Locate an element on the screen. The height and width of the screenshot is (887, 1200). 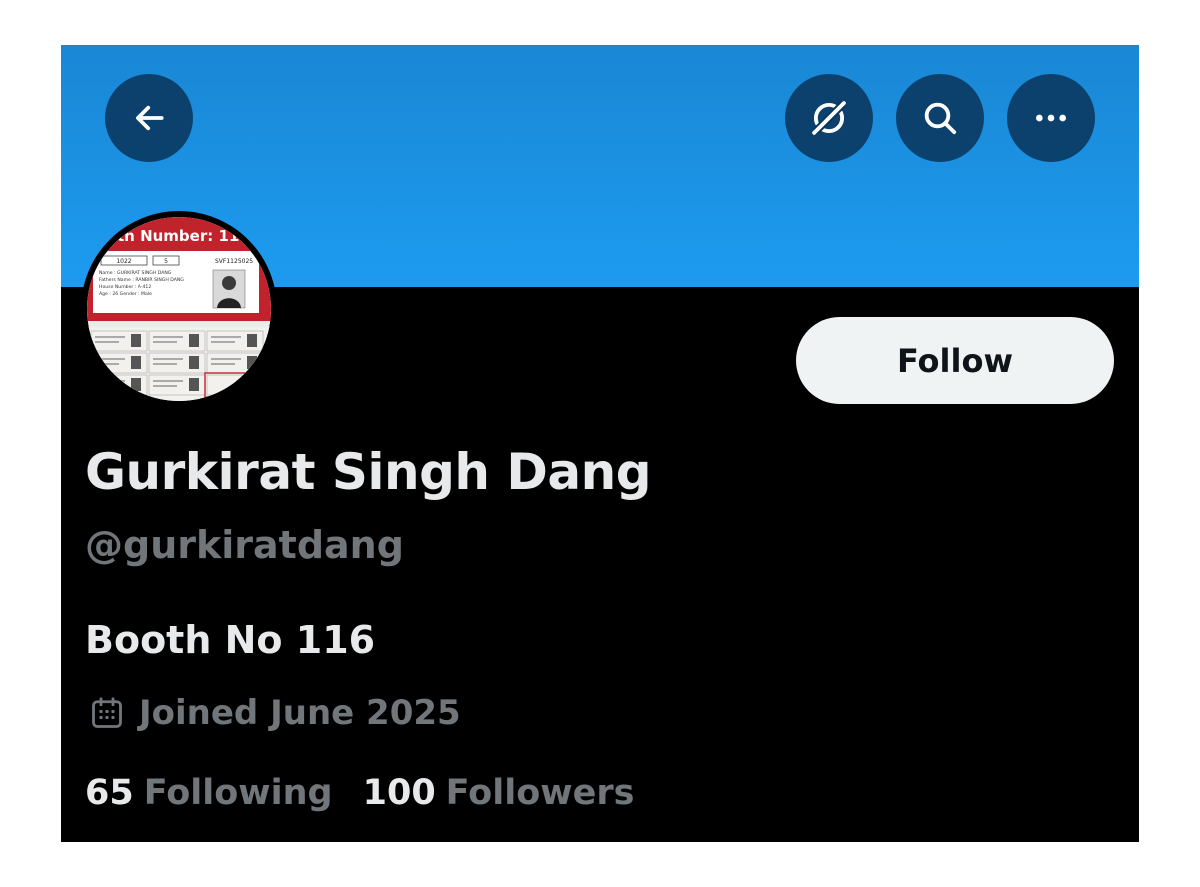
profile-stats: 65 Following 100 Followers is located at coordinates (359, 793).